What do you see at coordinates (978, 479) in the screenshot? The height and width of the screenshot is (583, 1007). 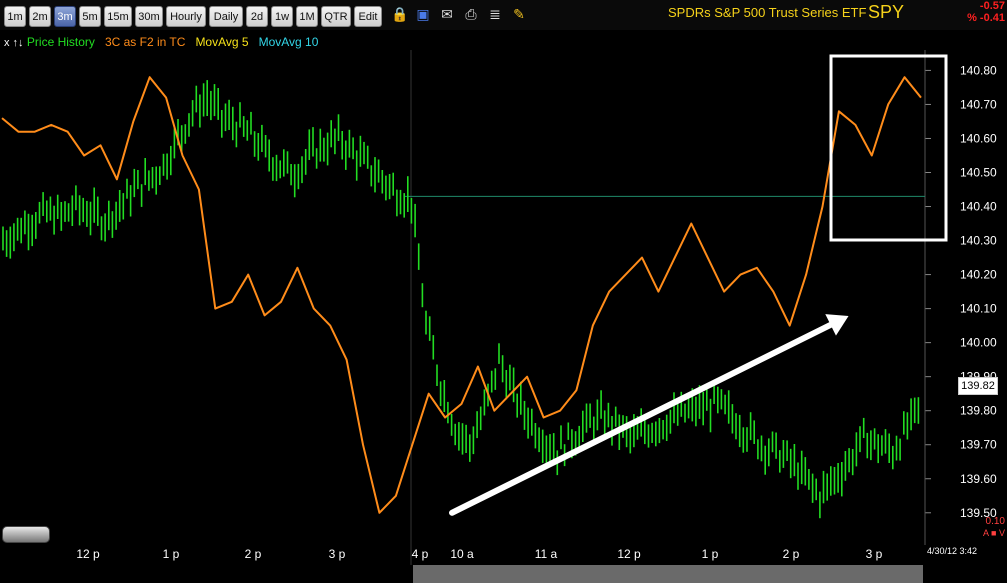 I see `y-tick-label: 139.60` at bounding box center [978, 479].